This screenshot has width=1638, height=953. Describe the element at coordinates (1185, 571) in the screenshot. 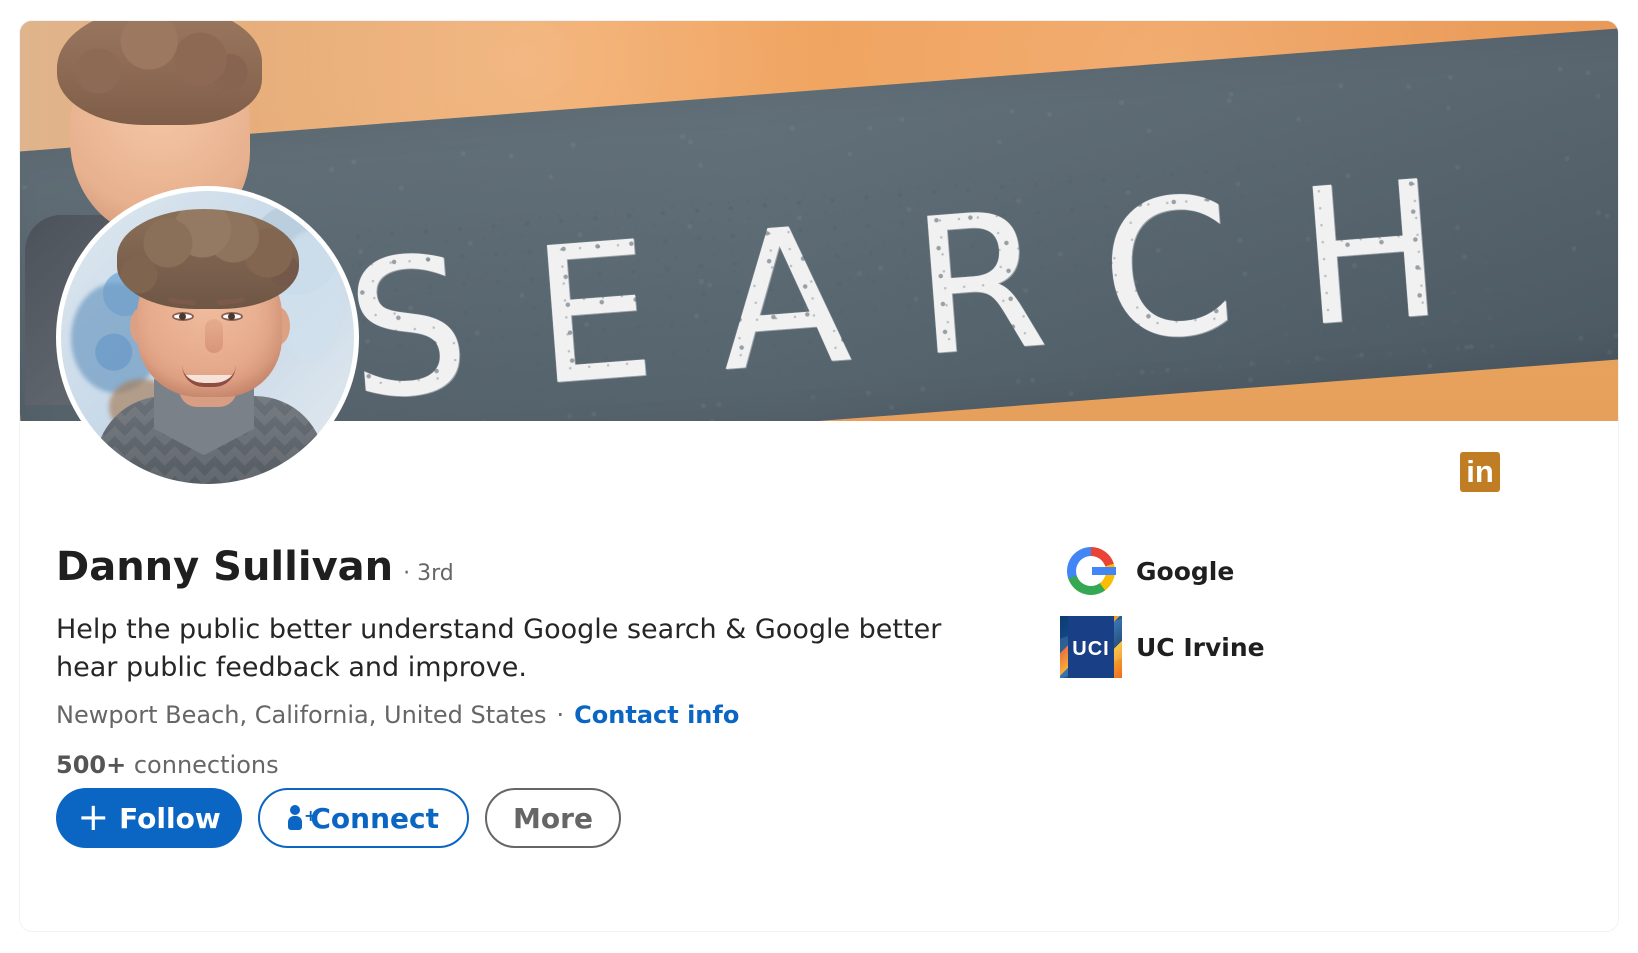

I see `company-name-google: Google` at that location.